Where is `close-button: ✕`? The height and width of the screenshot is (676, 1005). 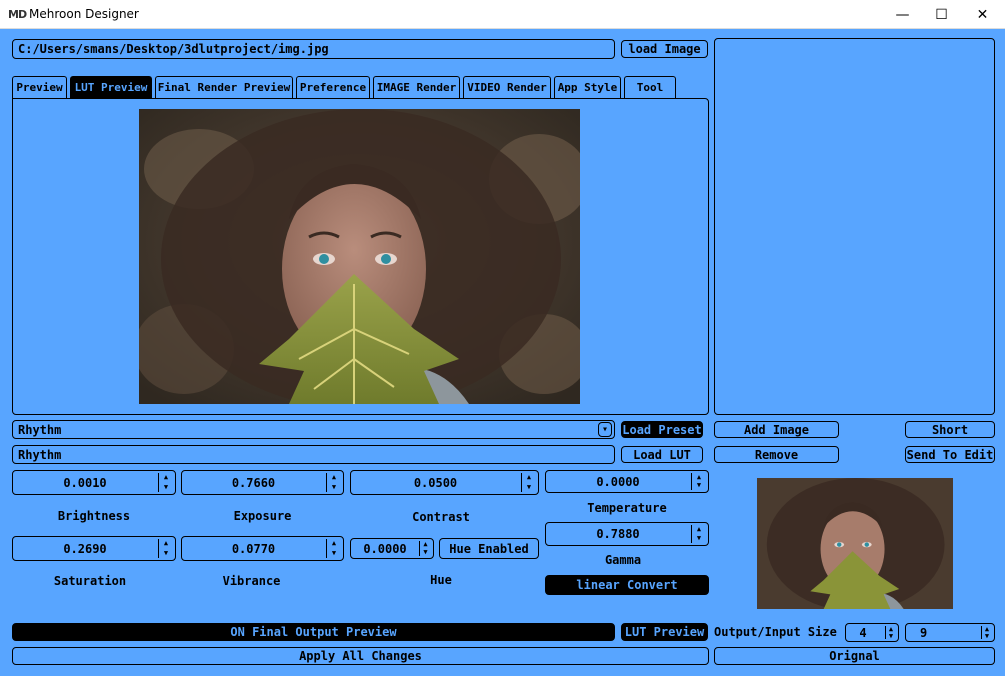
close-button: ✕ is located at coordinates (982, 14).